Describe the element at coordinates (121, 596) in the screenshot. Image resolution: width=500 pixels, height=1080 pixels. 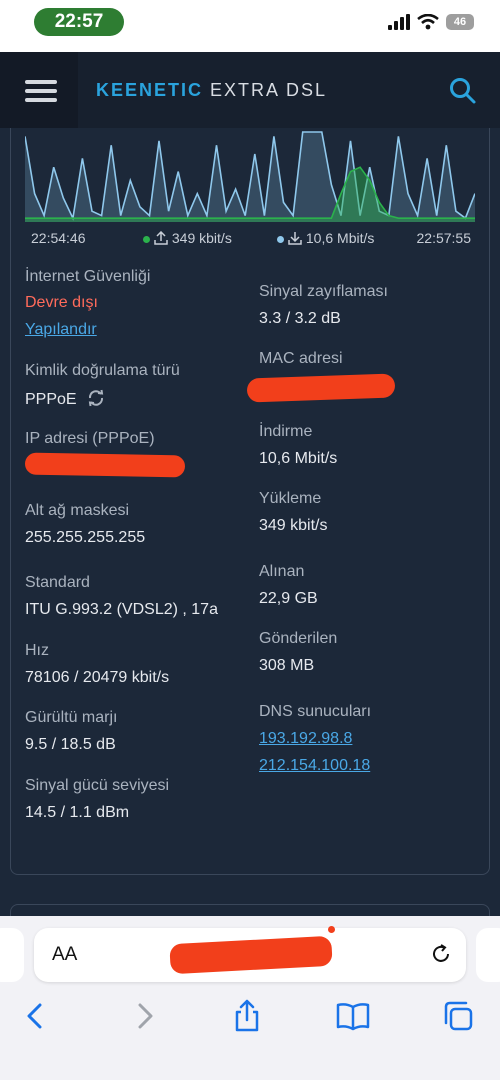
I see `standard-field: Standard ITU G.993.2 (VDSL2) , 17a` at that location.